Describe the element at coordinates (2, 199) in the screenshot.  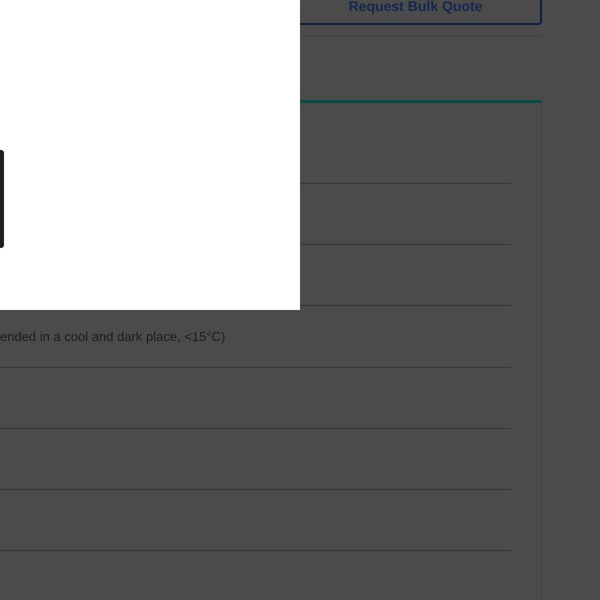
I see `side-tab` at that location.